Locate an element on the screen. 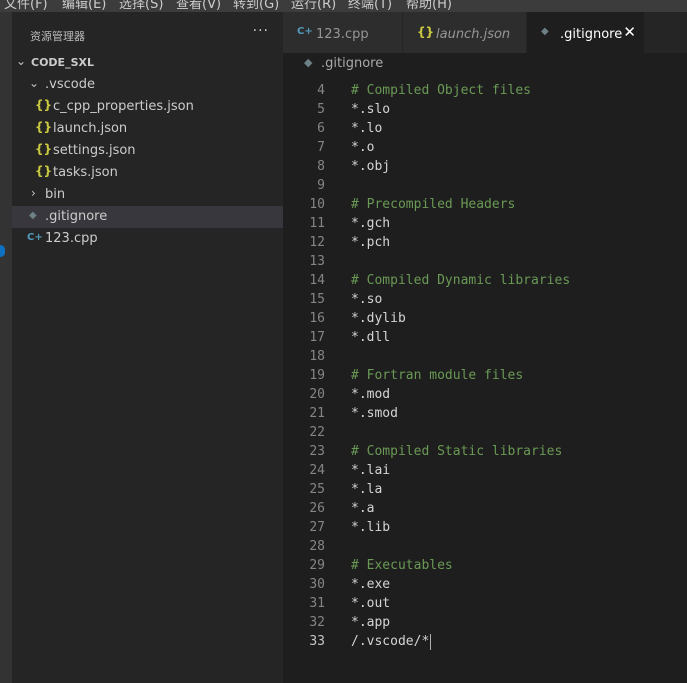  tree-item-vscode: ⌄ .vscode is located at coordinates (147, 85).